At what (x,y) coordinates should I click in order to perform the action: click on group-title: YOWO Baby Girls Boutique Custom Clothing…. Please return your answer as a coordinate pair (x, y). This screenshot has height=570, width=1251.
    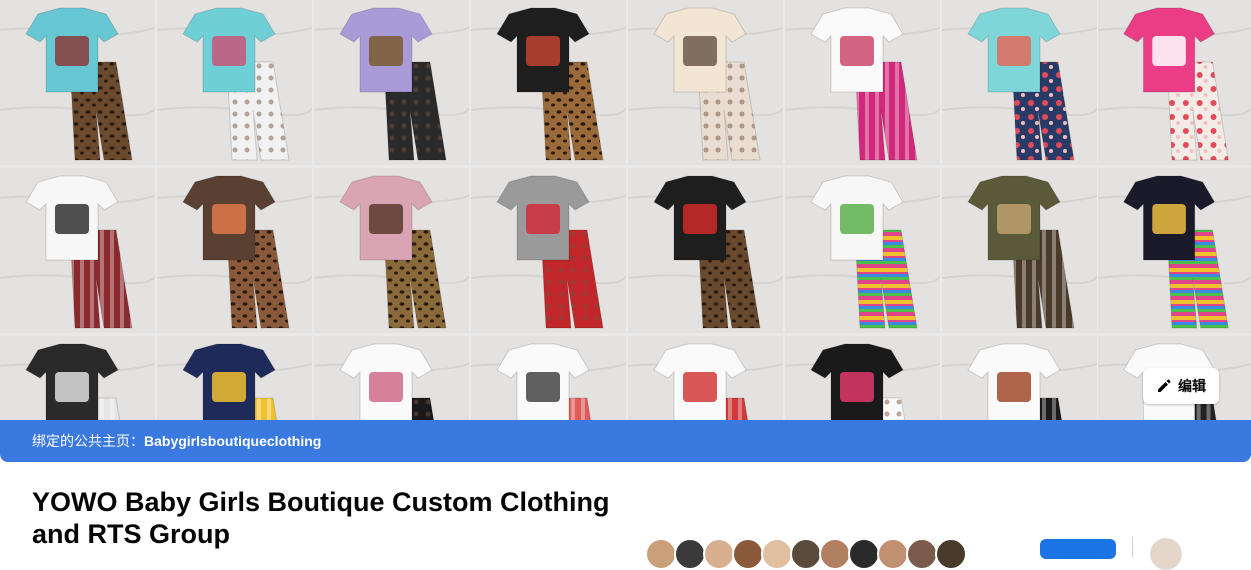
    Looking at the image, I should click on (321, 518).